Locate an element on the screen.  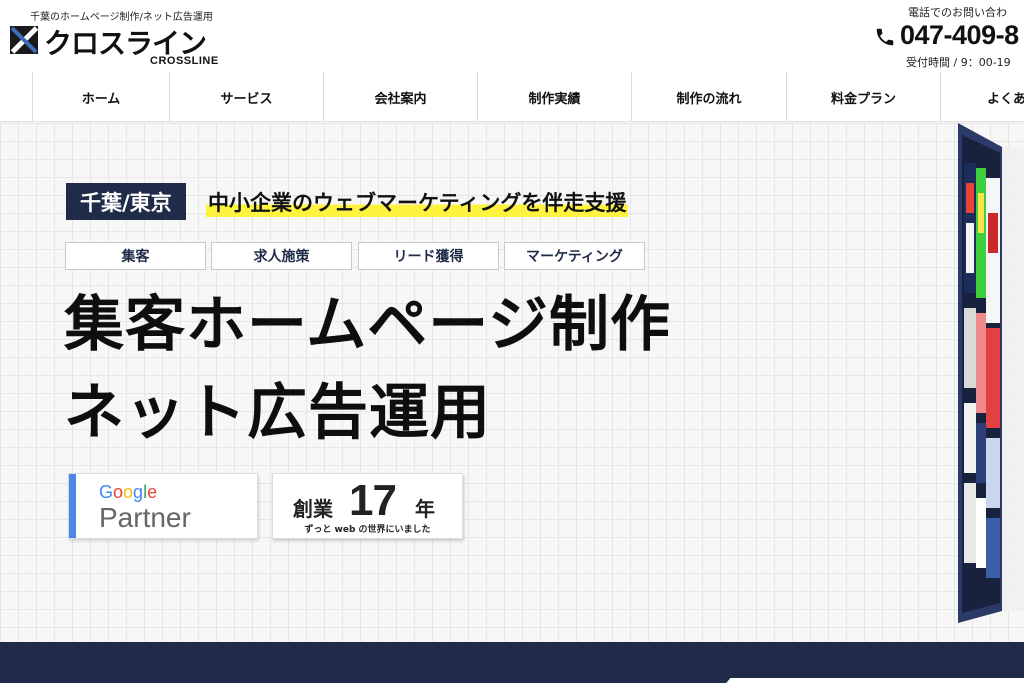
years-prefix: 創業 is located at coordinates (313, 509).